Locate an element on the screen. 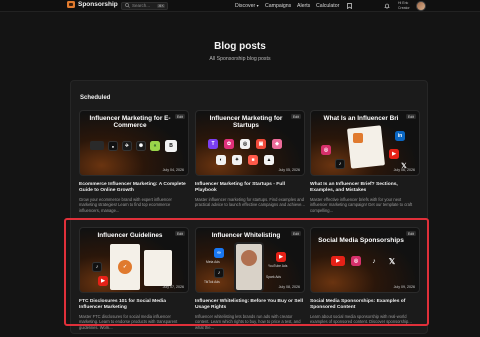 The height and width of the screenshot is (337, 480). app-icon: ▲ is located at coordinates (269, 160).